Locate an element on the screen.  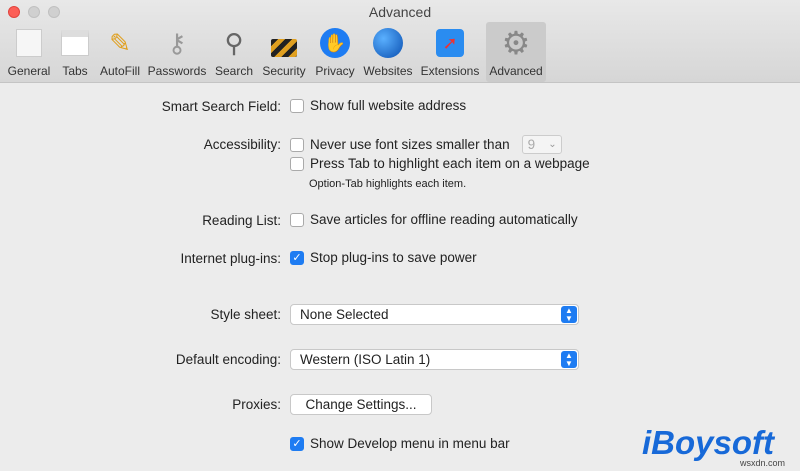
hand-icon: ✋ is located at coordinates (335, 43).